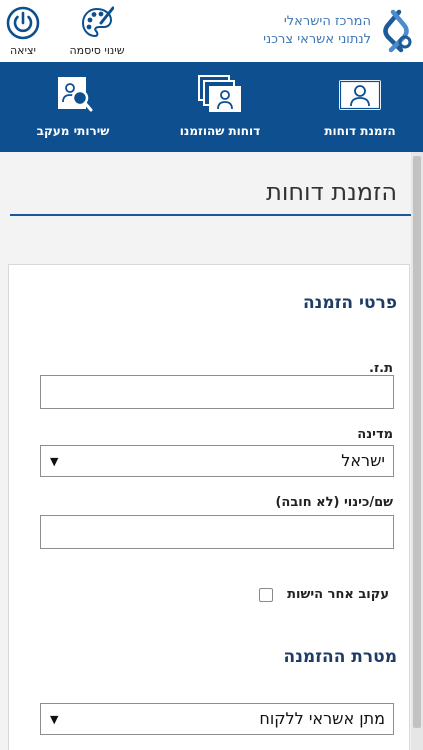 Image resolution: width=423 pixels, height=750 pixels. Describe the element at coordinates (317, 31) in the screenshot. I see `brand-text: המרכז הישראלי לנתוני אשראי צרכני` at that location.